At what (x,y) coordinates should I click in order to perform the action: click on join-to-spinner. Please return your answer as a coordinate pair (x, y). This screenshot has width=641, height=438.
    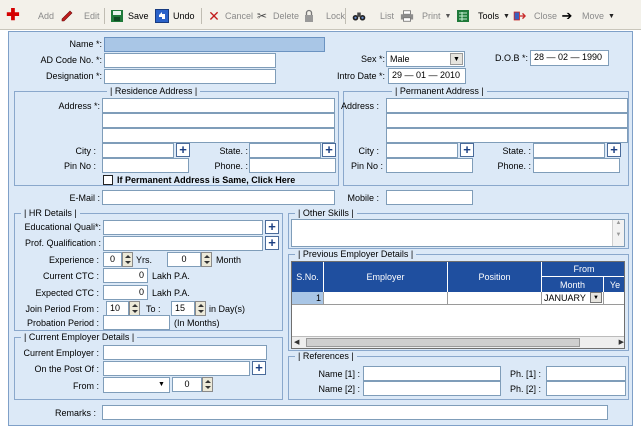
    Looking at the image, I should click on (200, 308).